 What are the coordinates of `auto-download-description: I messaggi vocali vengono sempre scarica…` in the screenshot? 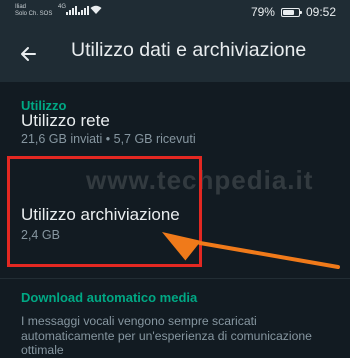 It's located at (166, 335).